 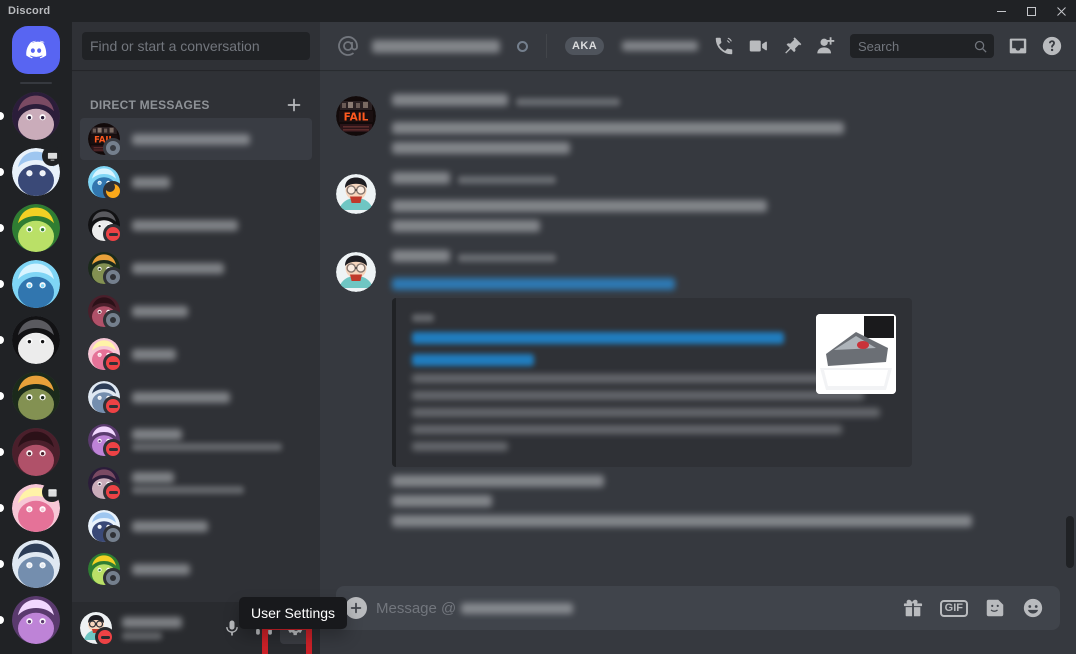 I want to click on message, so click(x=698, y=202).